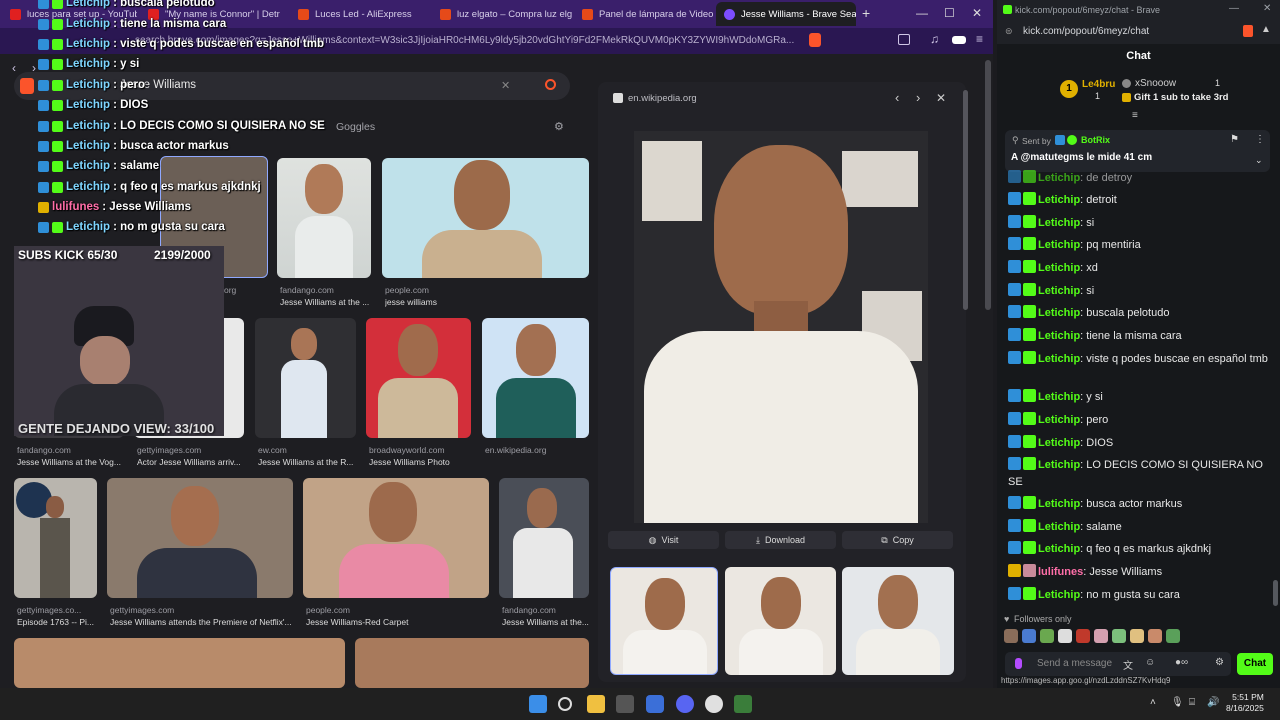 The image size is (1280, 720). Describe the element at coordinates (1275, 593) in the screenshot. I see `chat-scrollbar` at that location.